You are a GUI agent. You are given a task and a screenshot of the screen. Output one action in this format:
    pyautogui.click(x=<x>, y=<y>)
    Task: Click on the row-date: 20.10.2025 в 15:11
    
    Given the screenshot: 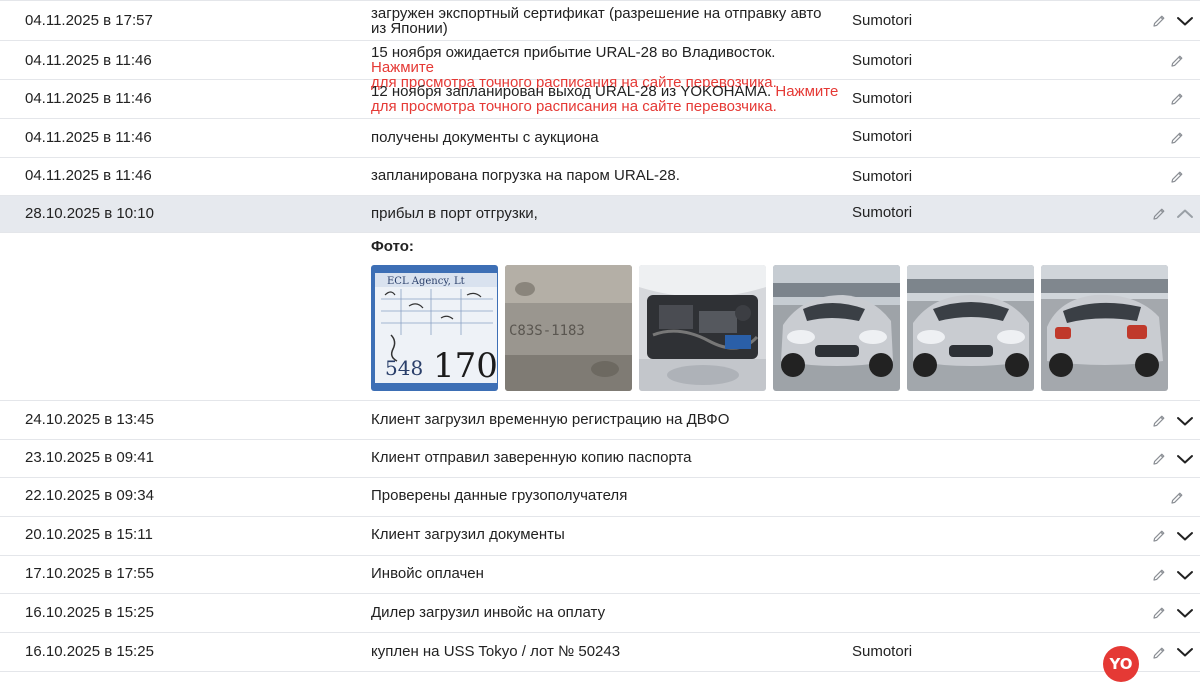 What is the action you would take?
    pyautogui.click(x=89, y=534)
    